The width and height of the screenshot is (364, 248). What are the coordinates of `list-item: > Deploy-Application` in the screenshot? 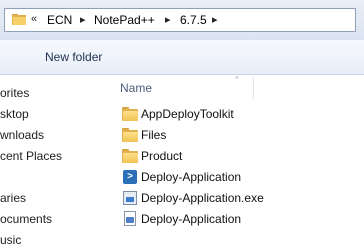 It's located at (238, 177).